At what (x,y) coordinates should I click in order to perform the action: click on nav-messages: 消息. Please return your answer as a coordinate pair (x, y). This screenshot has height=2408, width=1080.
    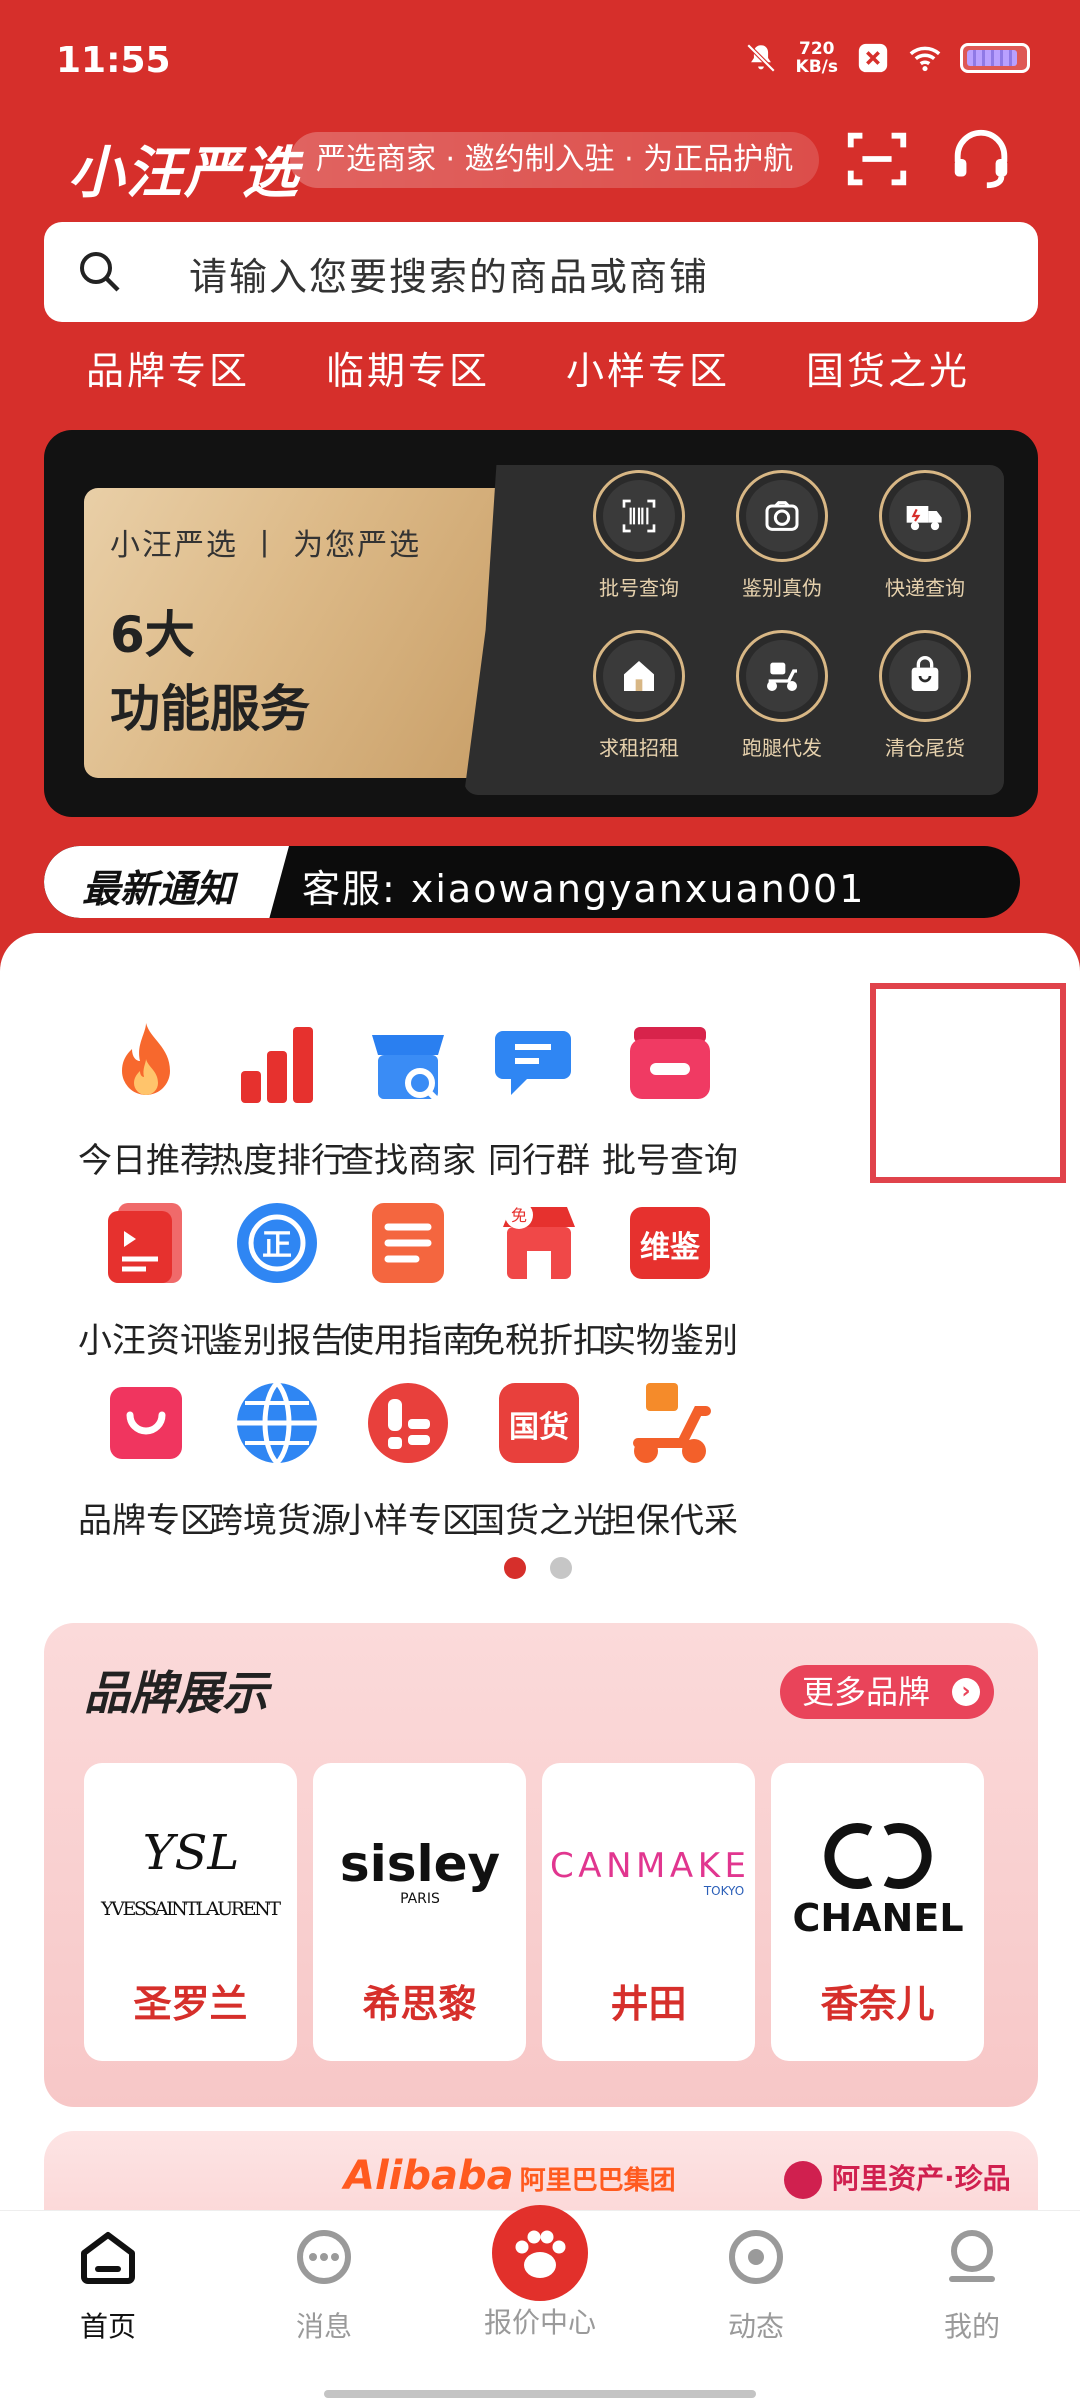
    Looking at the image, I should click on (324, 2285).